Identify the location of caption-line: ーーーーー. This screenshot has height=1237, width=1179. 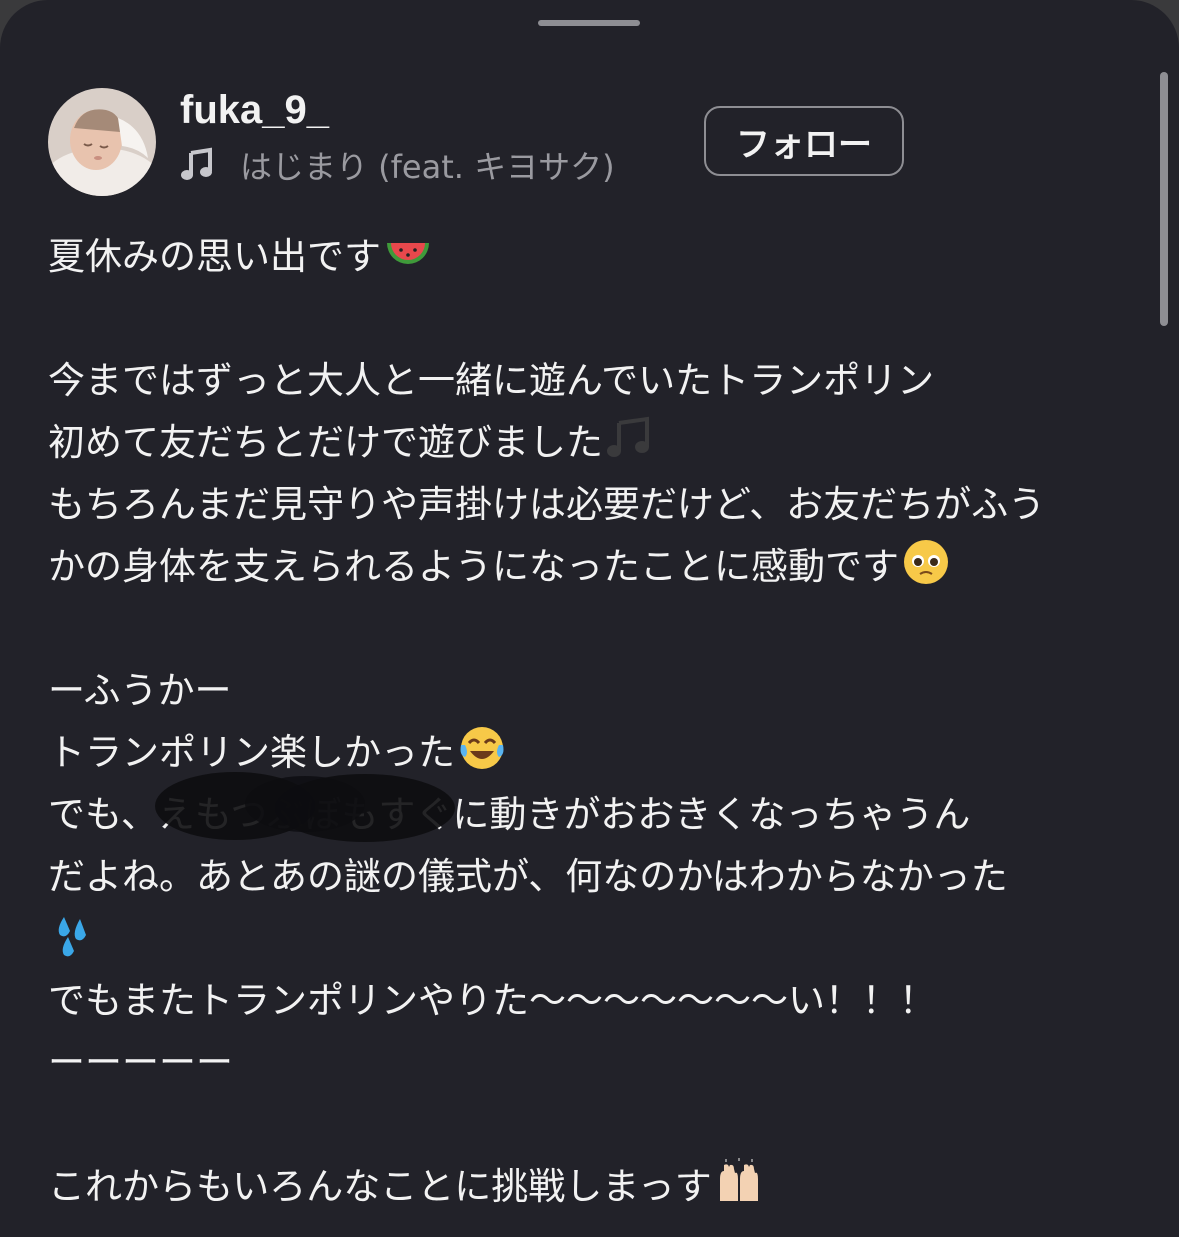
(140, 1062).